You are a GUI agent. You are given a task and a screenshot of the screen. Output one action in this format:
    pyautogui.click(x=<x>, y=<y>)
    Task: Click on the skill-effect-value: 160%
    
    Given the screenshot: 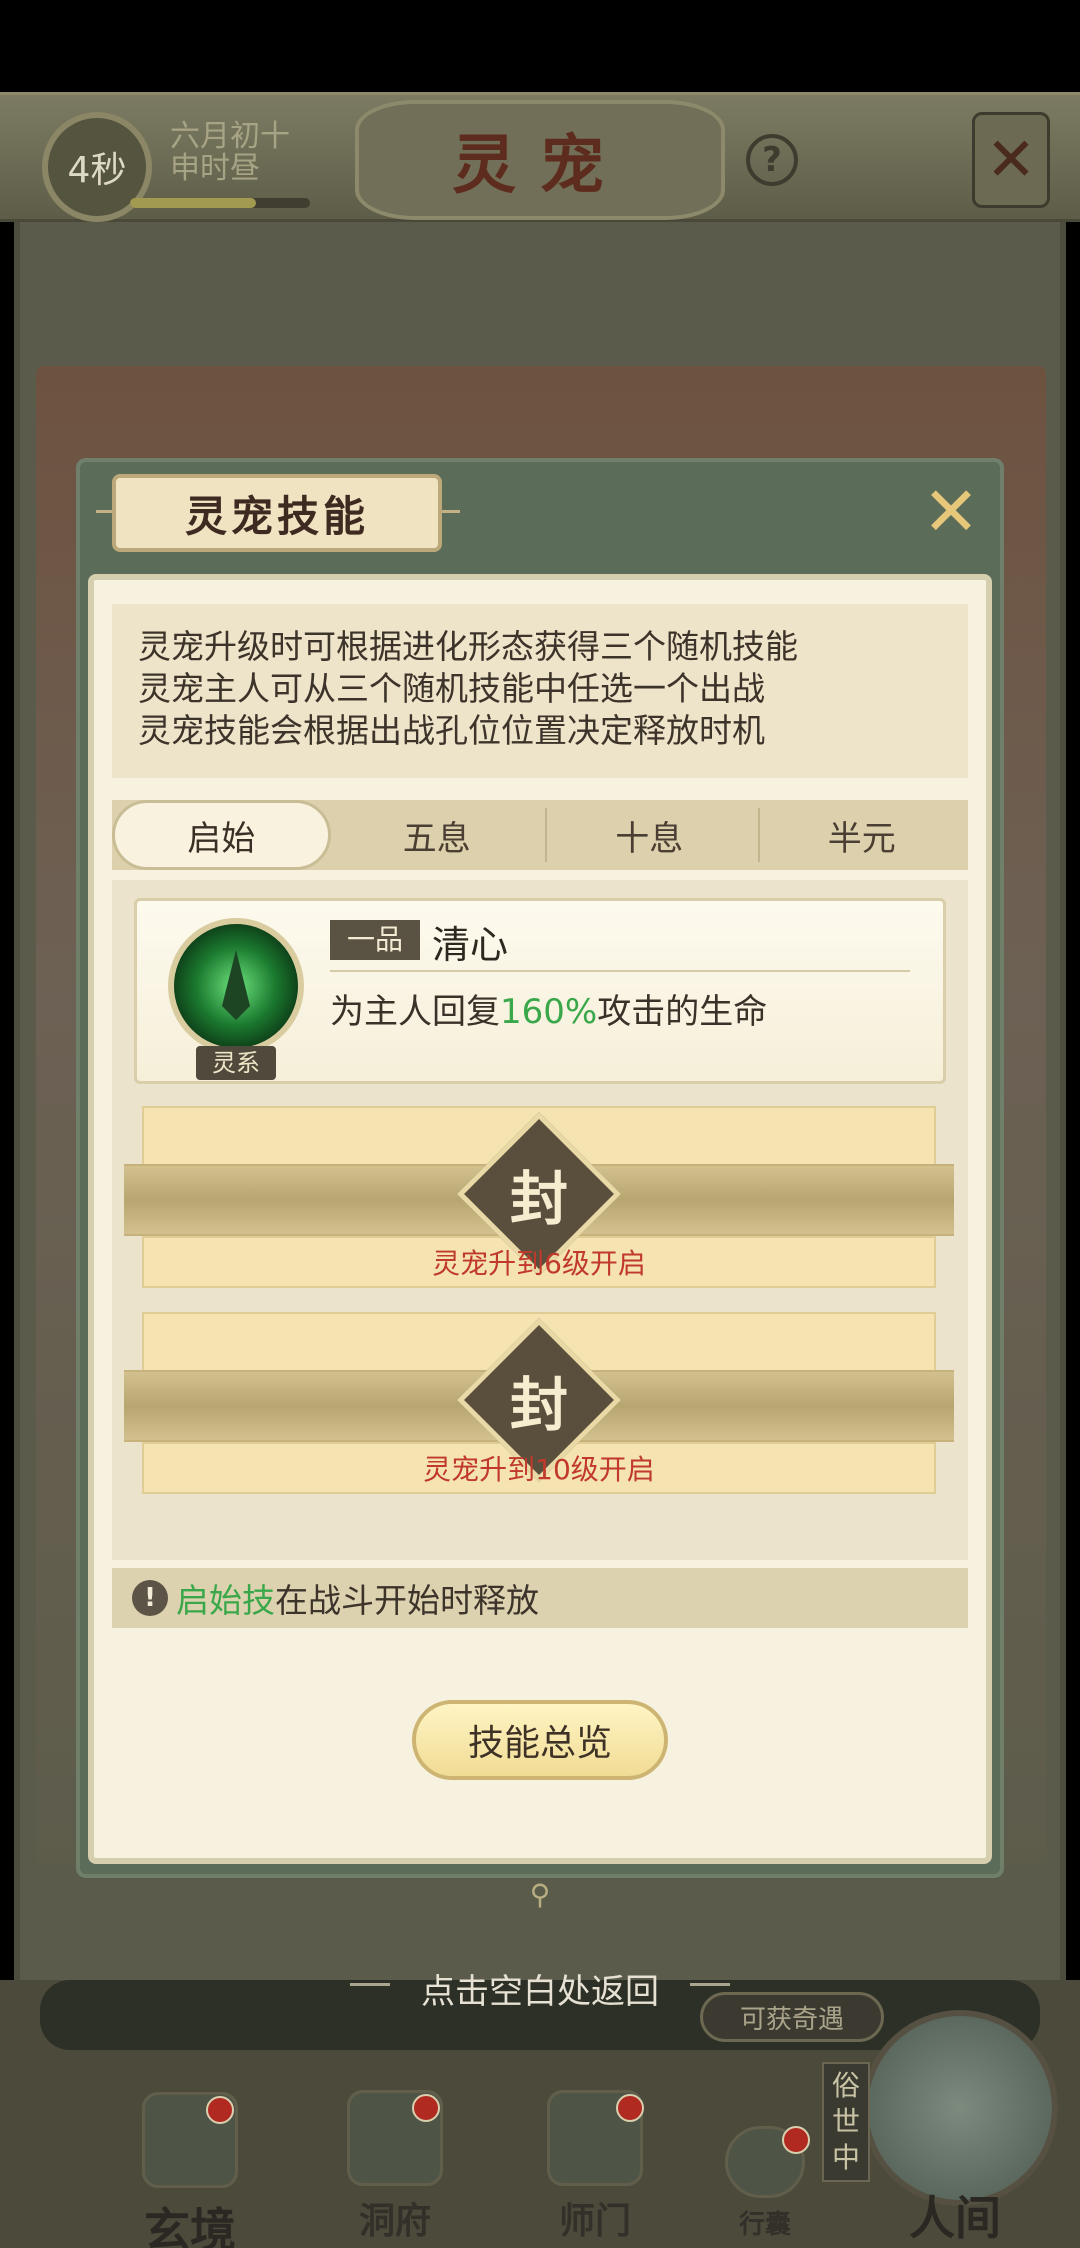 What is the action you would take?
    pyautogui.click(x=549, y=1012)
    